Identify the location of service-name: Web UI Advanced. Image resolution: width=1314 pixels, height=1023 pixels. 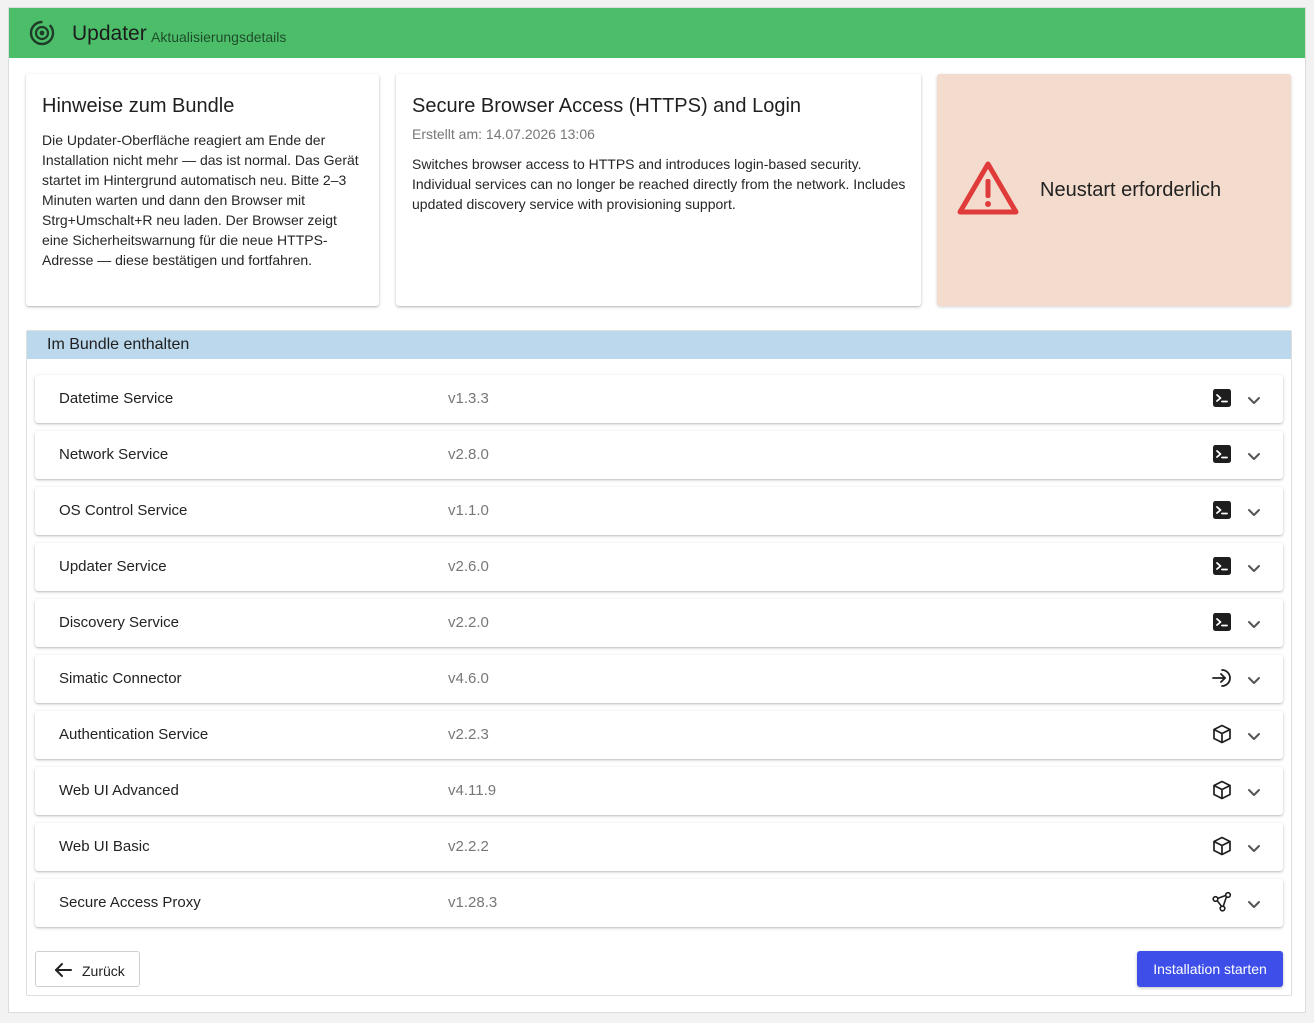
(119, 790).